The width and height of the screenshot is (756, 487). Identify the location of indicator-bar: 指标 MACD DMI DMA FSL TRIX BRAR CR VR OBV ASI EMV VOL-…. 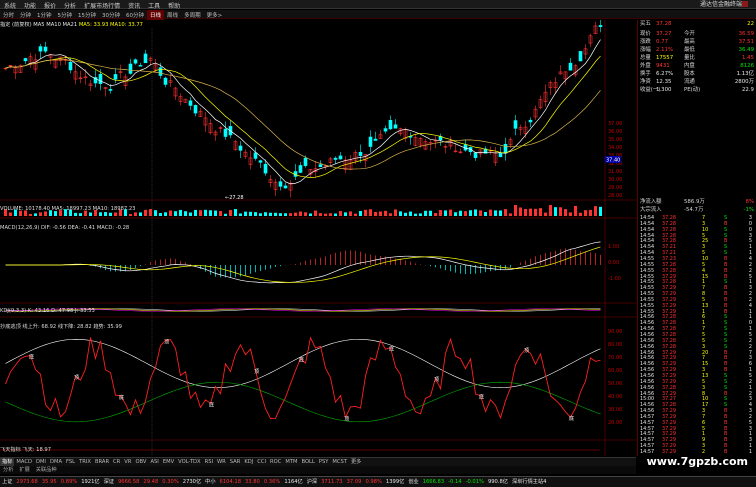
(318, 462).